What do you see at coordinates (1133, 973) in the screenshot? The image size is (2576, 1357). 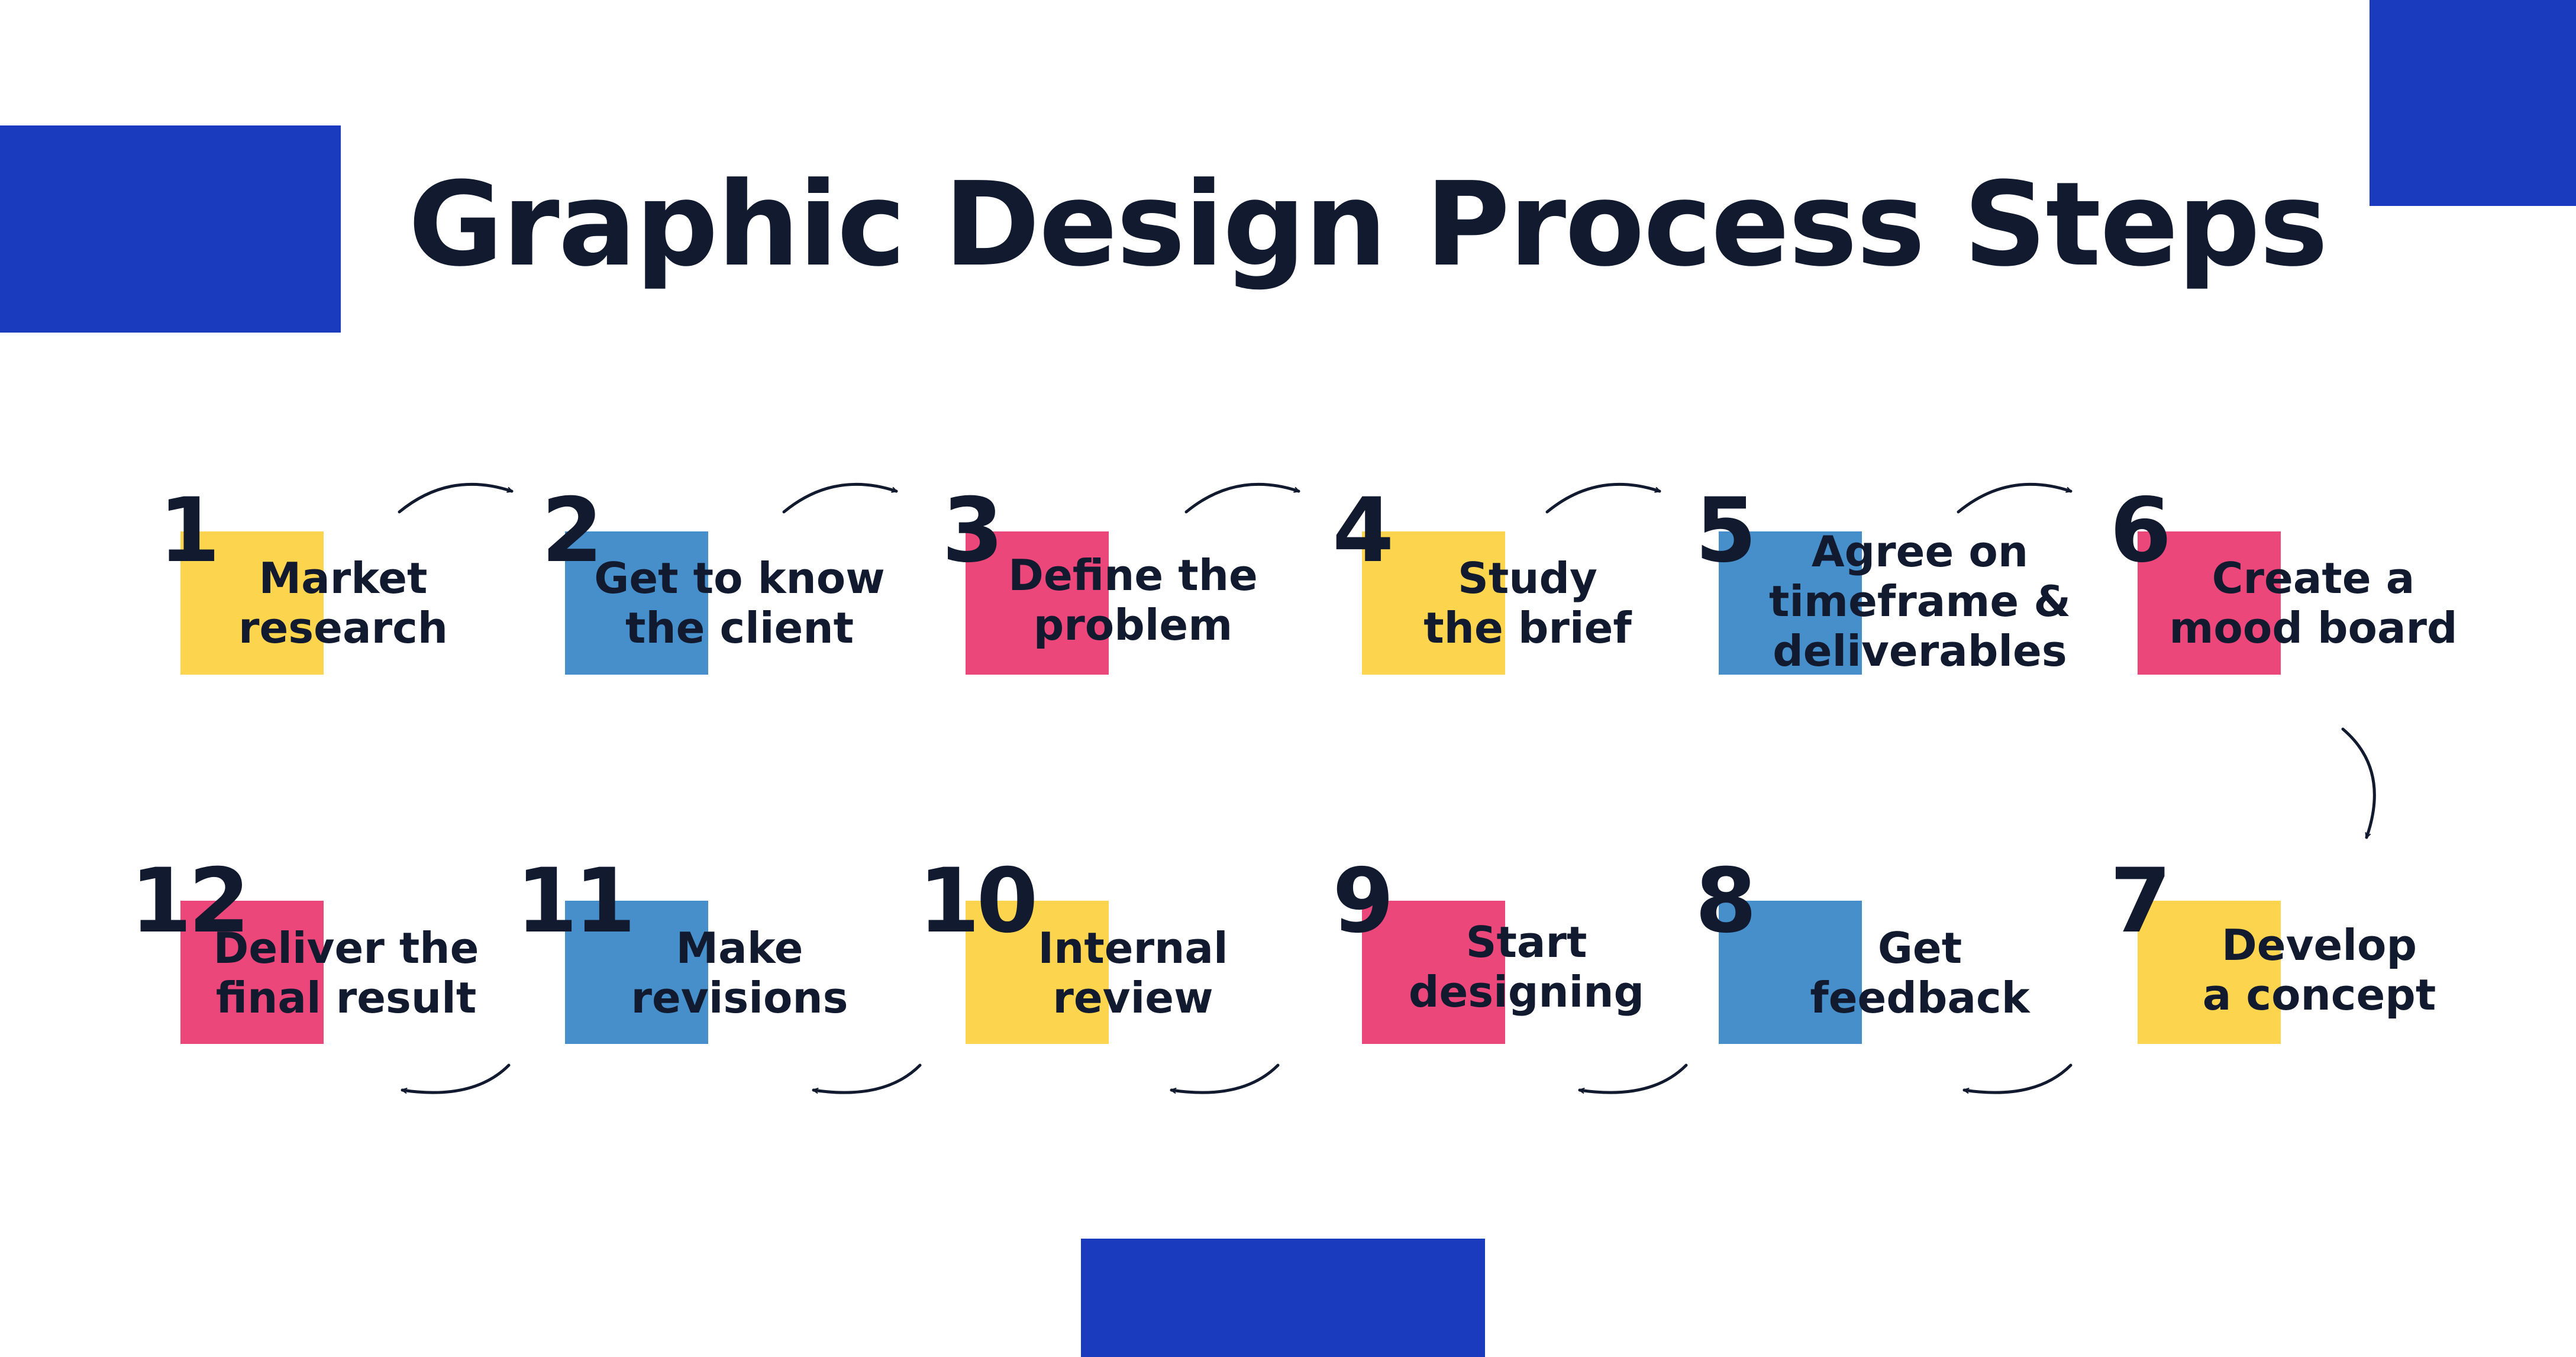 I see `step-10-label: Internal review` at bounding box center [1133, 973].